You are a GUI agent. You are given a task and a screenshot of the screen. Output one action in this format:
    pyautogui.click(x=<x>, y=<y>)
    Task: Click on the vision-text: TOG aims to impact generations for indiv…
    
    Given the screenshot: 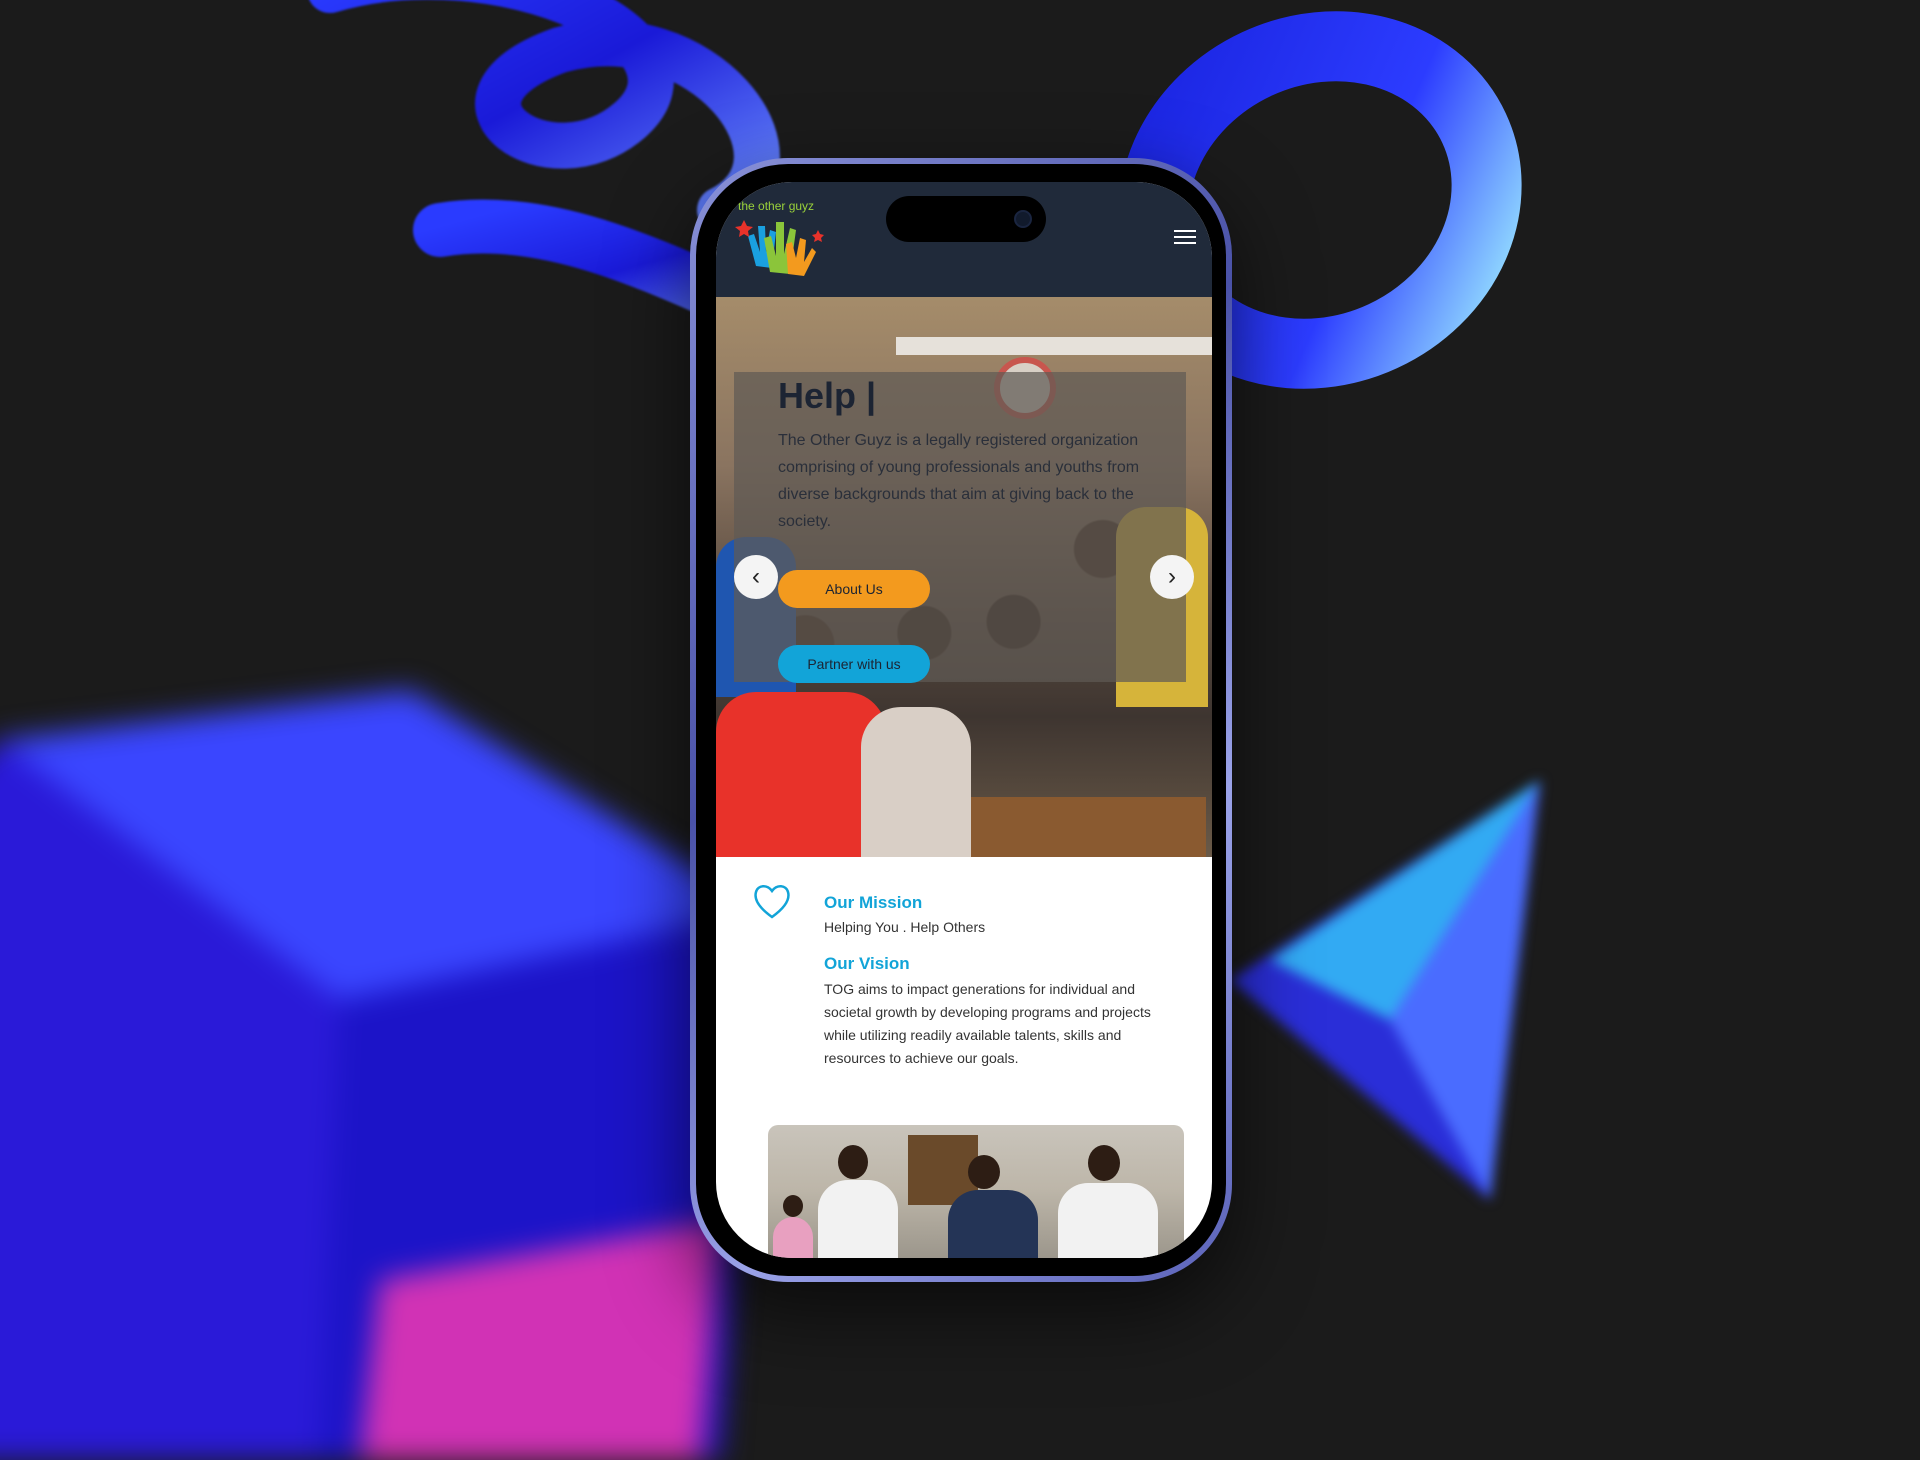 What is the action you would take?
    pyautogui.click(x=987, y=1023)
    